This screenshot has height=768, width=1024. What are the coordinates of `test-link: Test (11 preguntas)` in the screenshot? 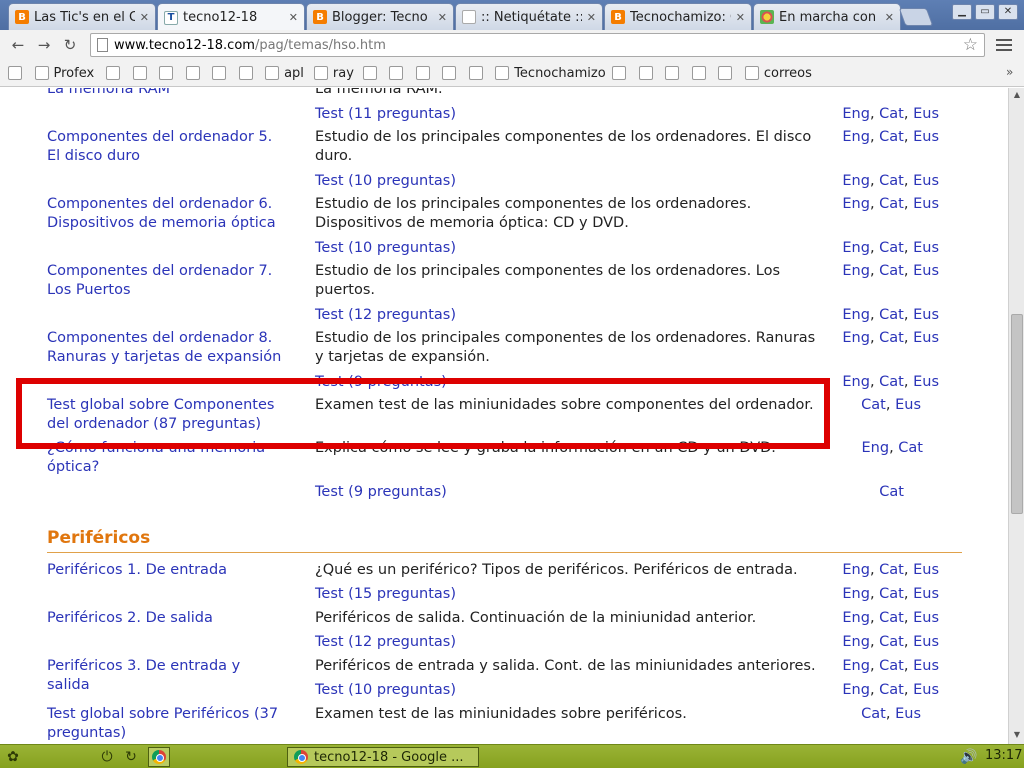 It's located at (570, 114).